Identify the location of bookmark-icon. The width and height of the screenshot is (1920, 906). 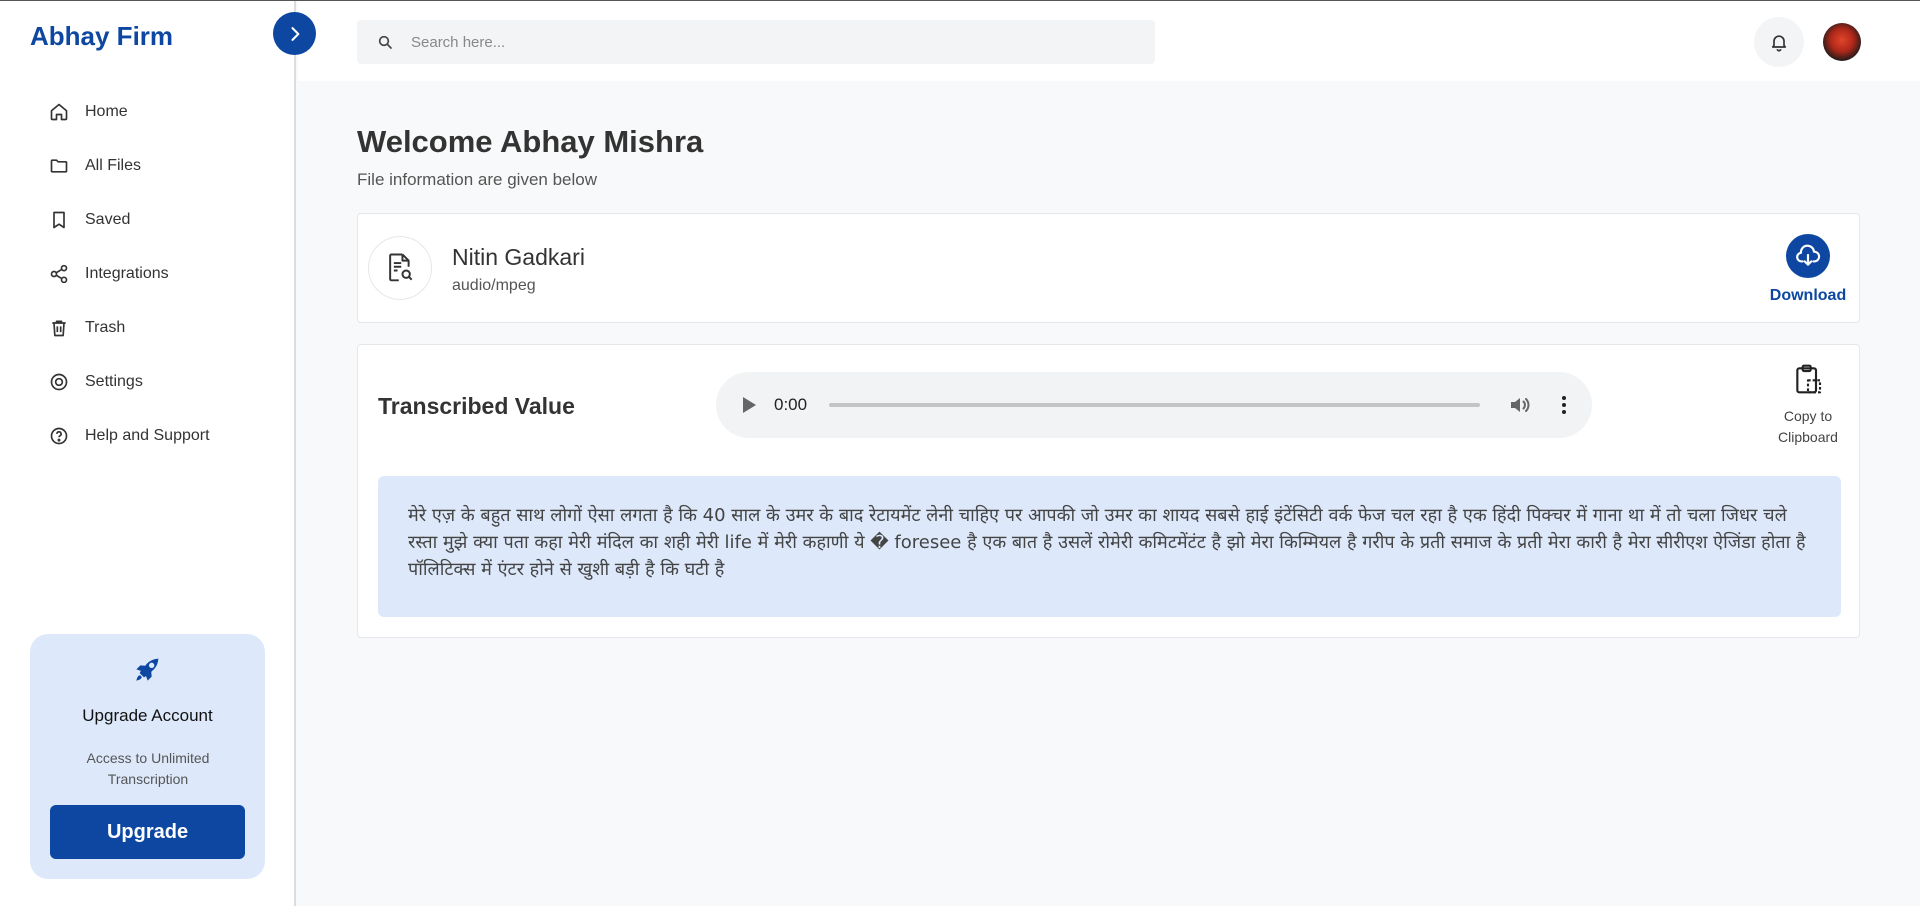
(59, 220).